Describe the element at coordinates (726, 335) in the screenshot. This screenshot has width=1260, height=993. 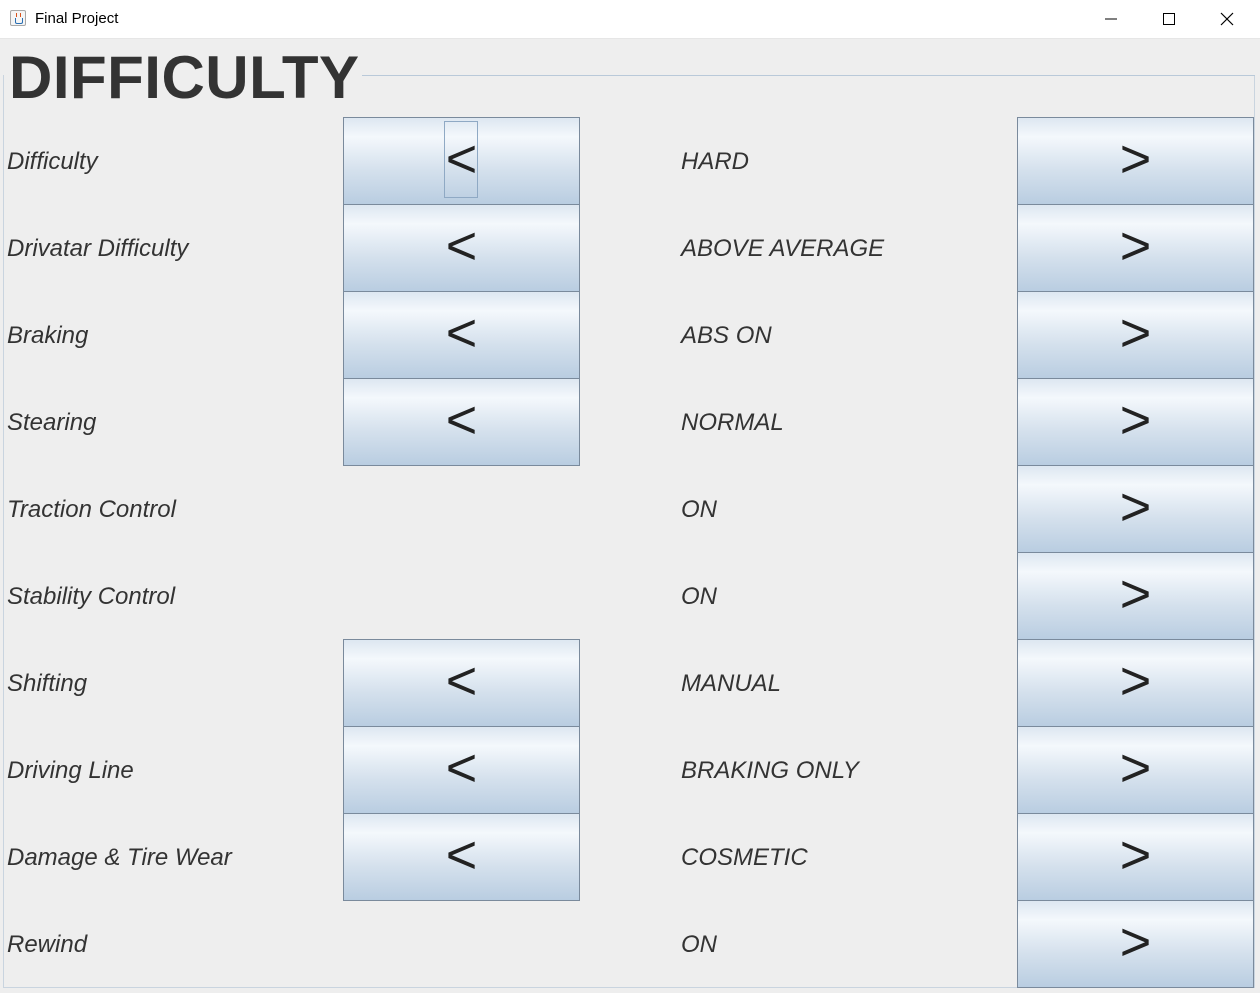
I see `setting-value-braking: ABS ON` at that location.